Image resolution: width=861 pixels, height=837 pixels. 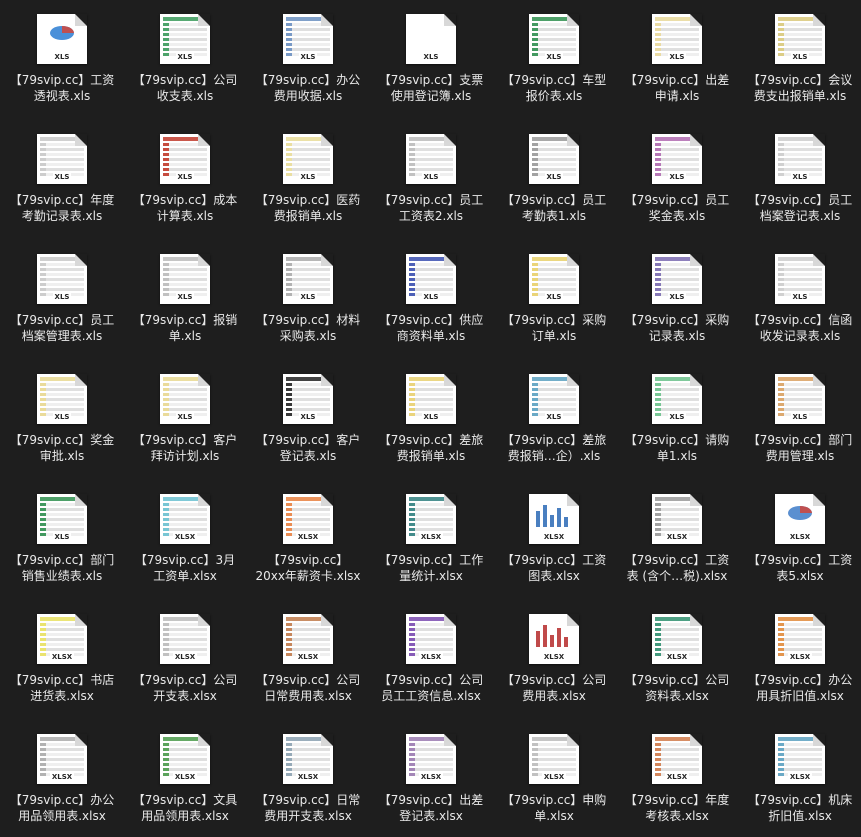 I want to click on file-name-line-2: 审批.xls, so click(x=62, y=456).